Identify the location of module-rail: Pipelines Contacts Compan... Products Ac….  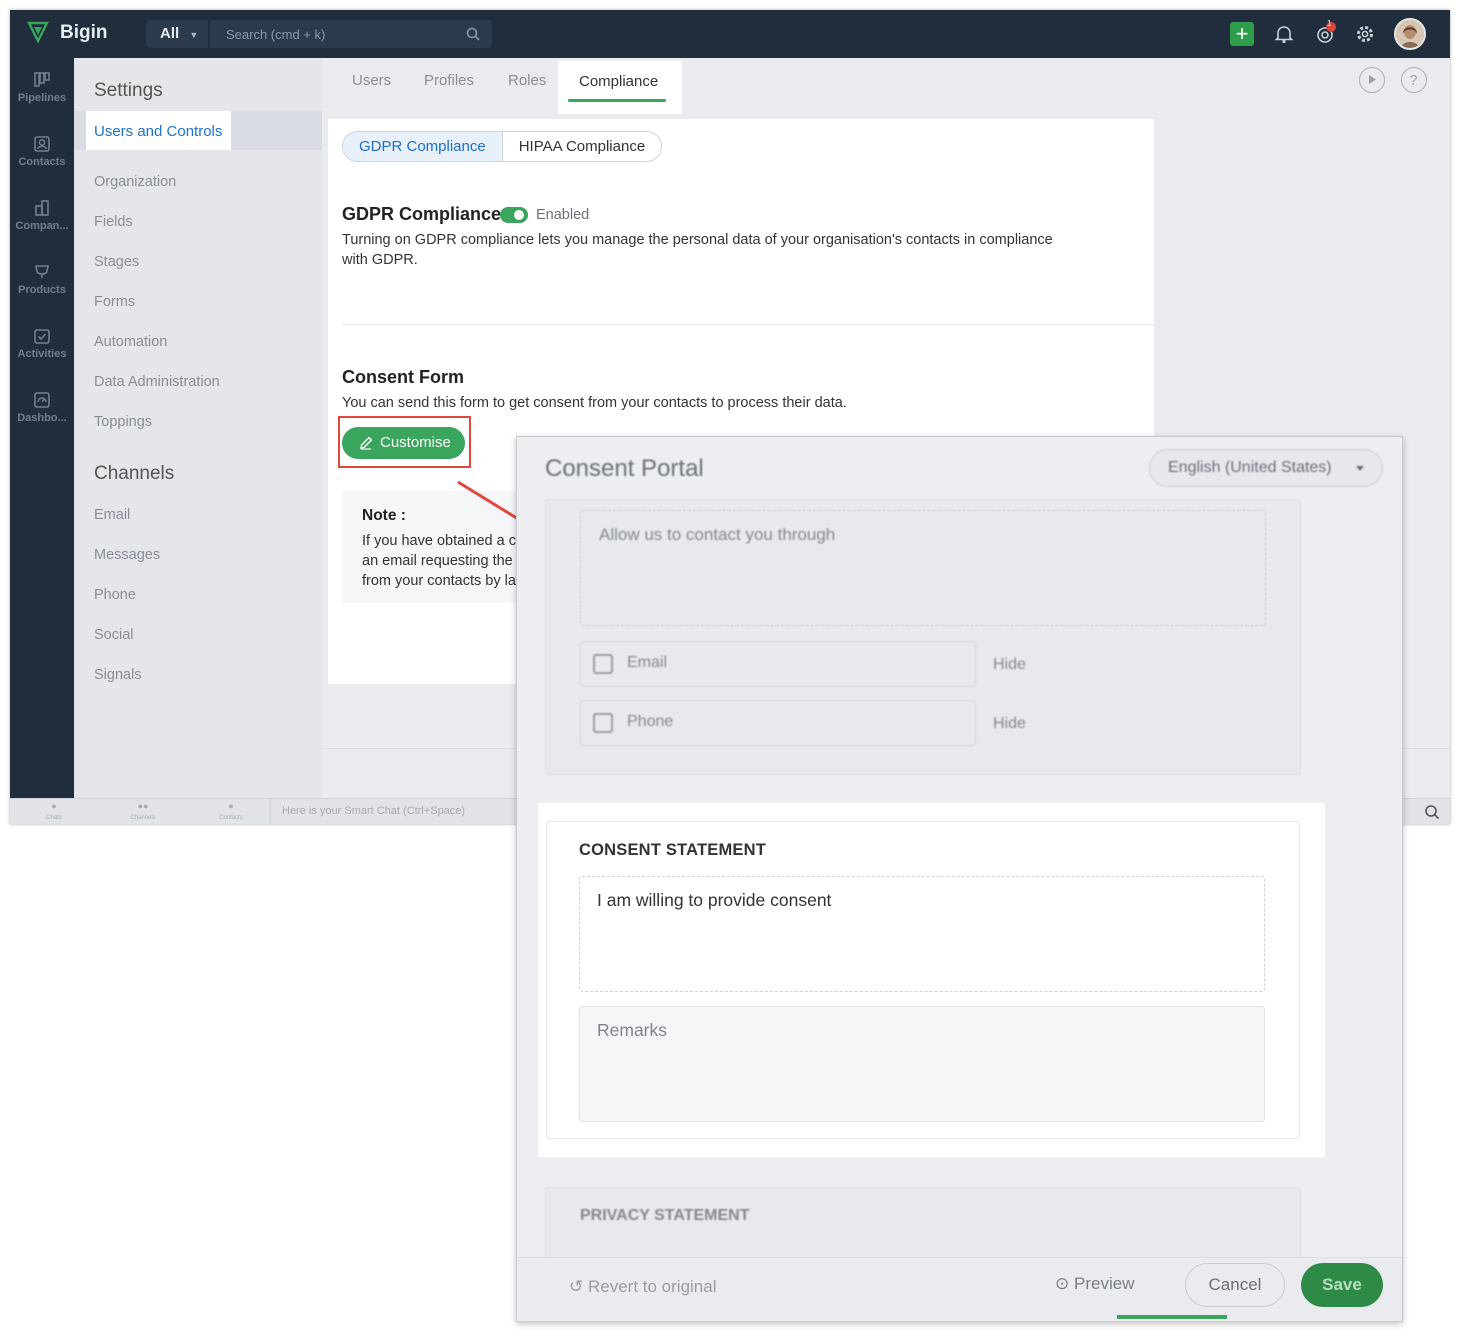
(42, 428).